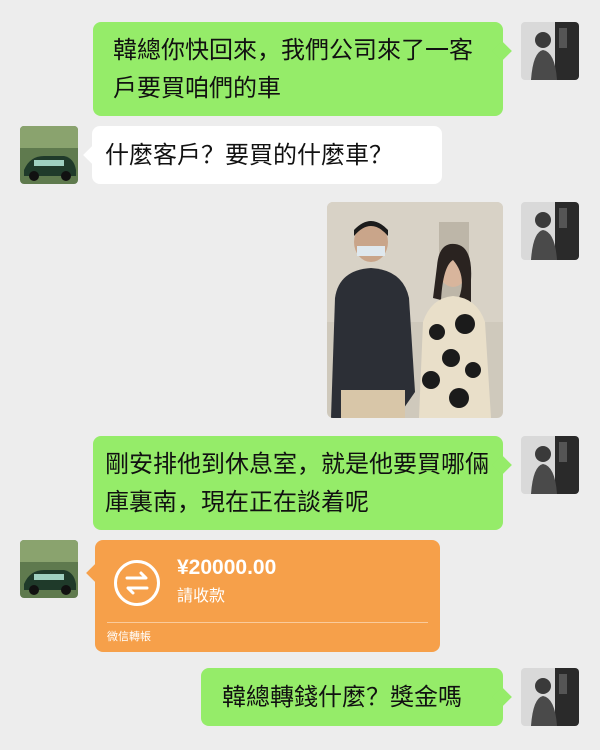  What do you see at coordinates (293, 69) in the screenshot?
I see `message-text: 韓總你快回來，我們公司來了一客戶要買咱們的車` at bounding box center [293, 69].